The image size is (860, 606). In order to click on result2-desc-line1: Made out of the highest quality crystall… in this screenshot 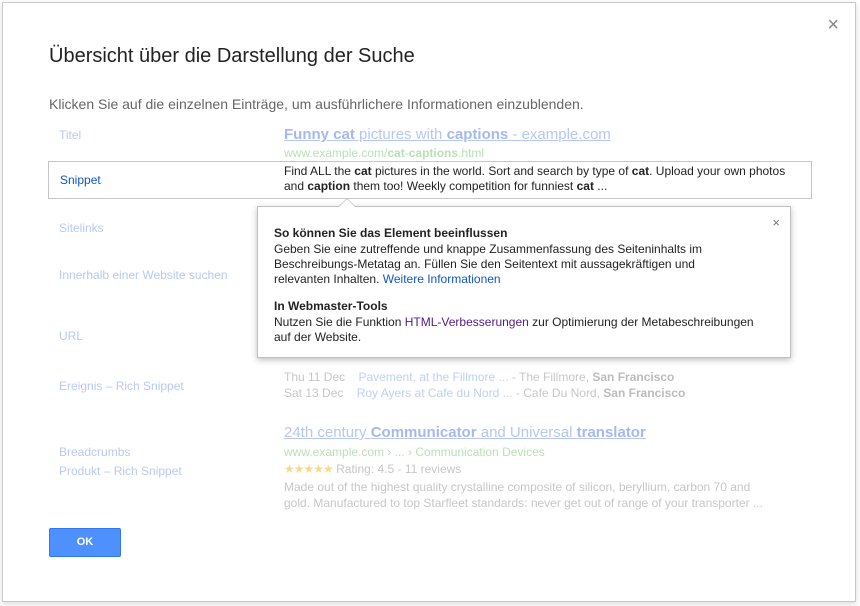, I will do `click(517, 487)`.